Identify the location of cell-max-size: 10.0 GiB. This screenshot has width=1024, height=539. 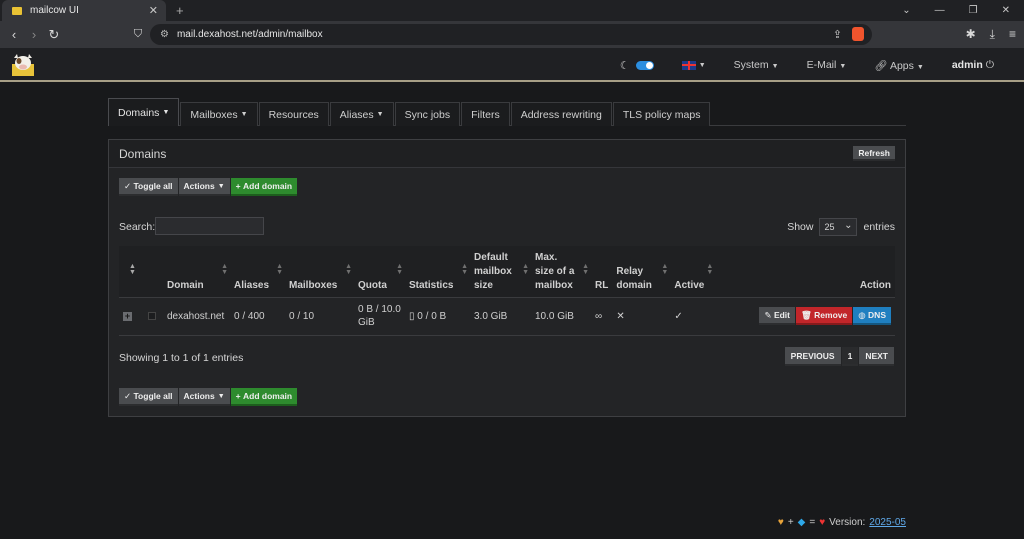
(561, 316).